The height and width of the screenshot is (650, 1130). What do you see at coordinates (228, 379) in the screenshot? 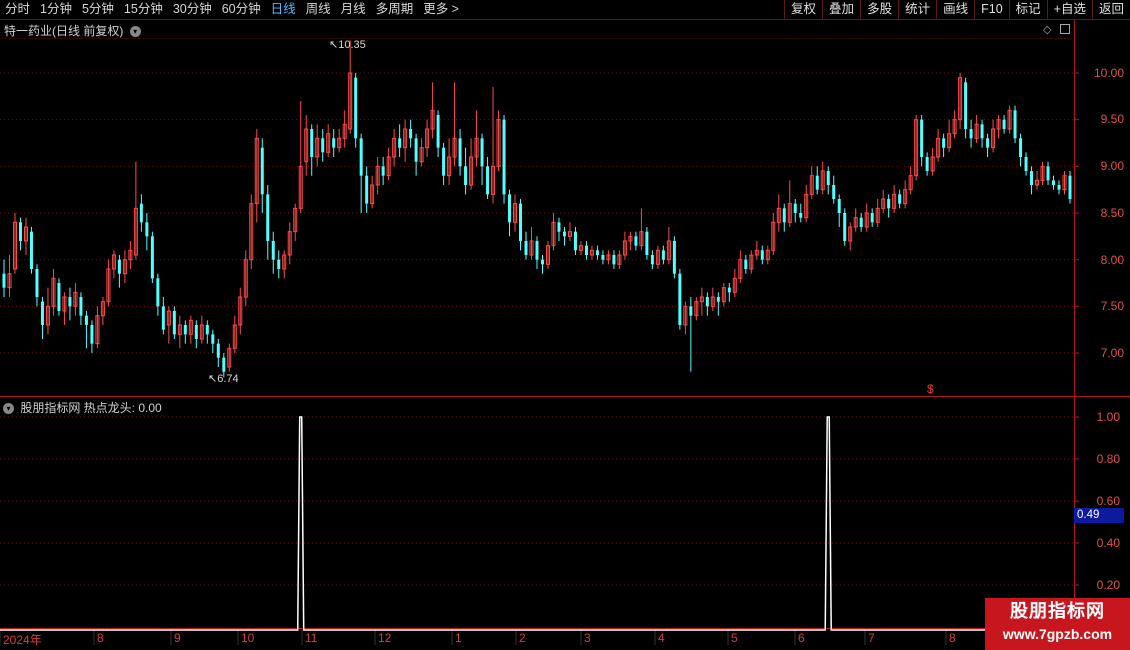
I see `low-price-label: 6.74` at bounding box center [228, 379].